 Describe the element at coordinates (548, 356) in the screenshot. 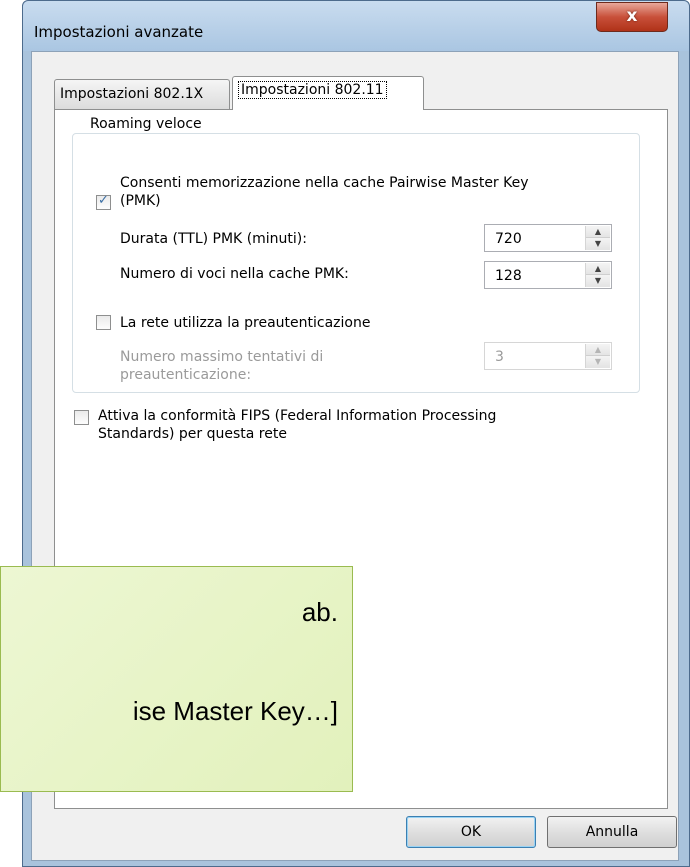

I see `max-attempts-spinner: 3 ▲ ▼` at that location.